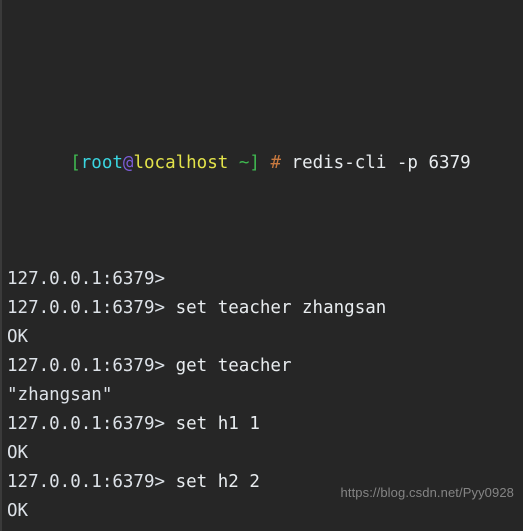  What do you see at coordinates (101, 163) in the screenshot?
I see `prompt-user: root` at bounding box center [101, 163].